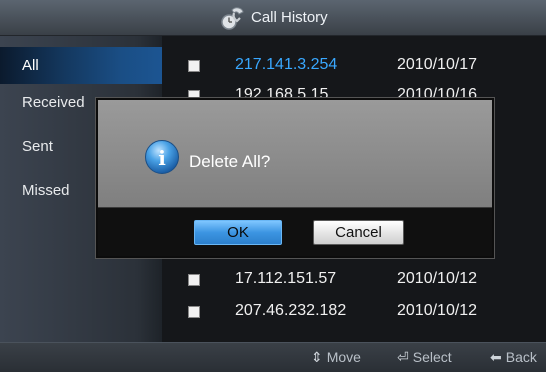 This screenshot has height=372, width=546. What do you see at coordinates (289, 17) in the screenshot?
I see `page-title: Call History` at bounding box center [289, 17].